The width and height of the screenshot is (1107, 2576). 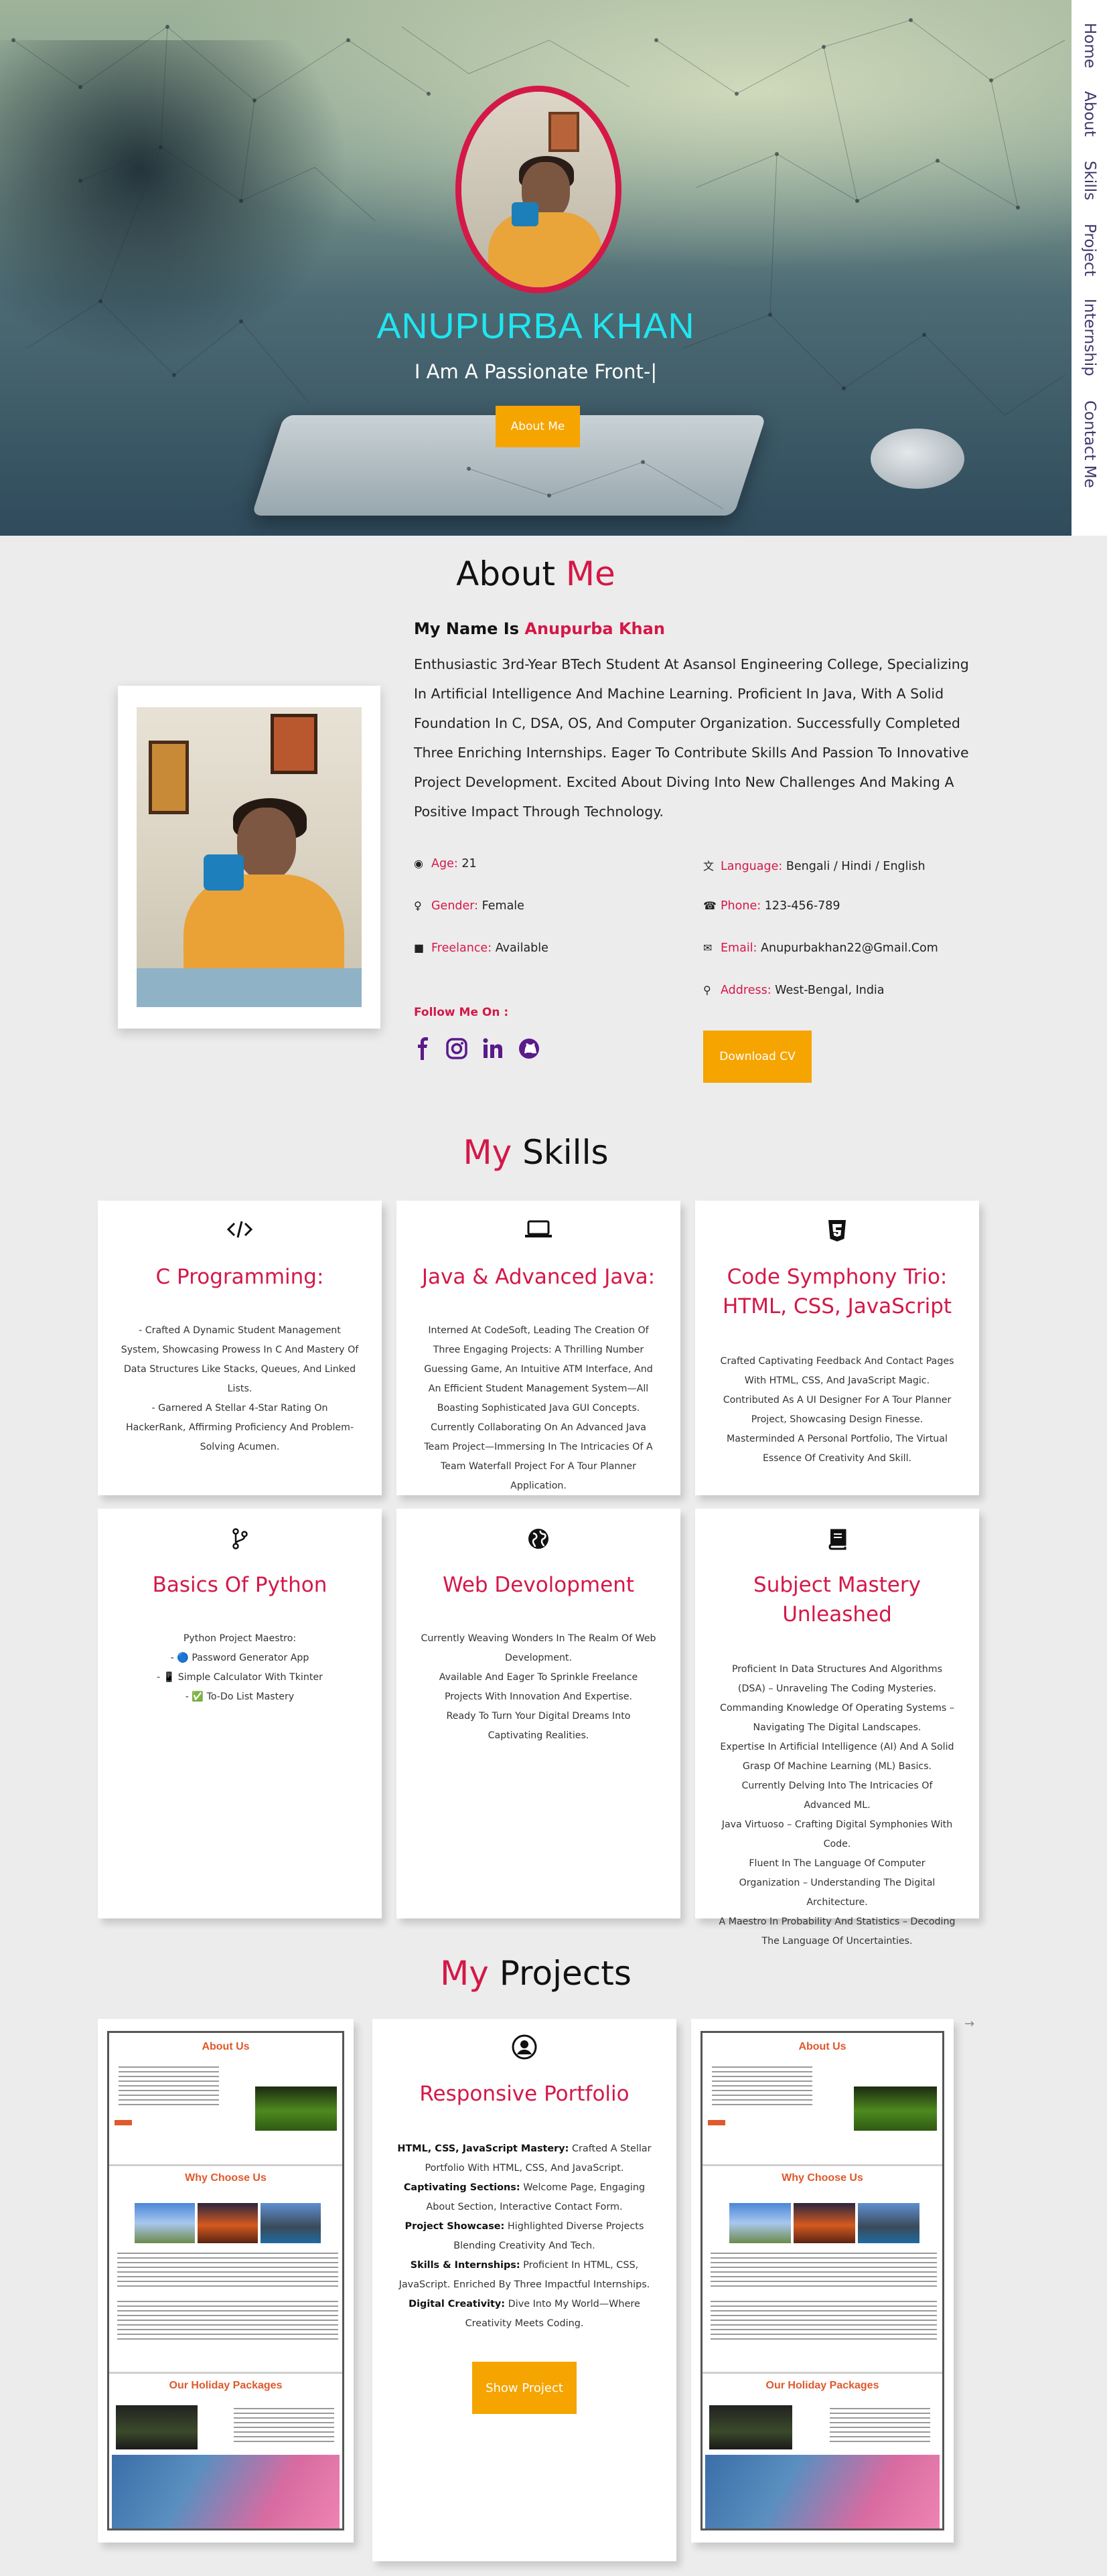 I want to click on skill-card-title: Basics Of Python, so click(x=240, y=1585).